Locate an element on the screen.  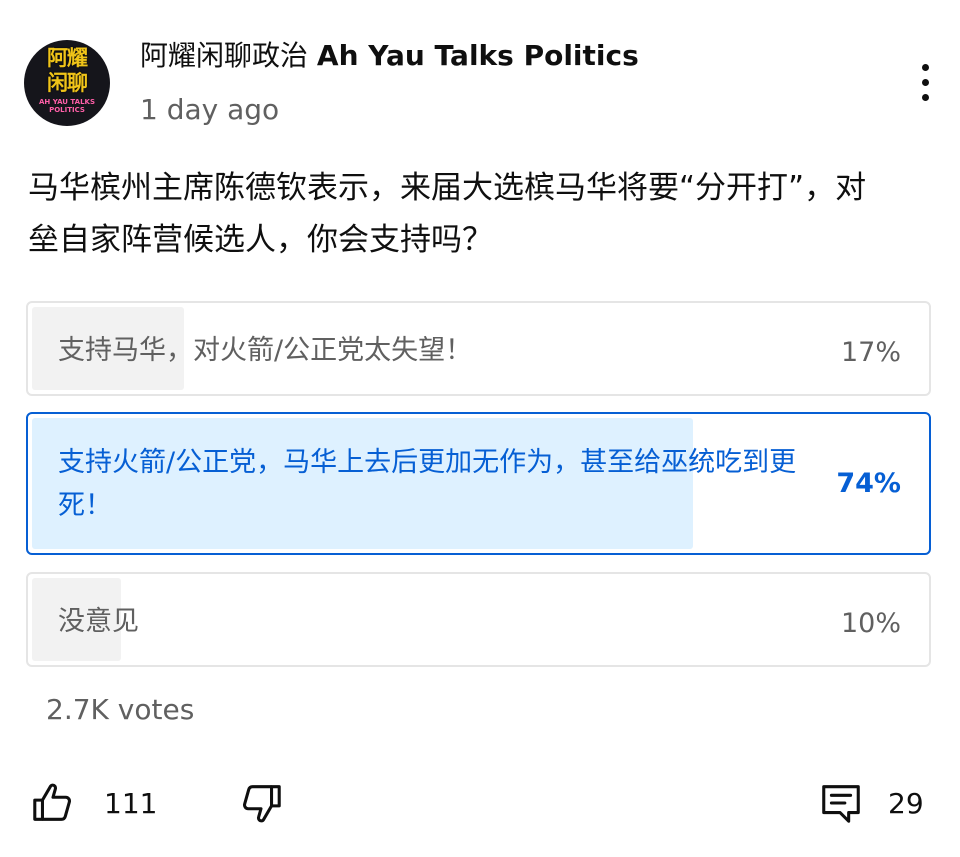
comments-button is located at coordinates (841, 803).